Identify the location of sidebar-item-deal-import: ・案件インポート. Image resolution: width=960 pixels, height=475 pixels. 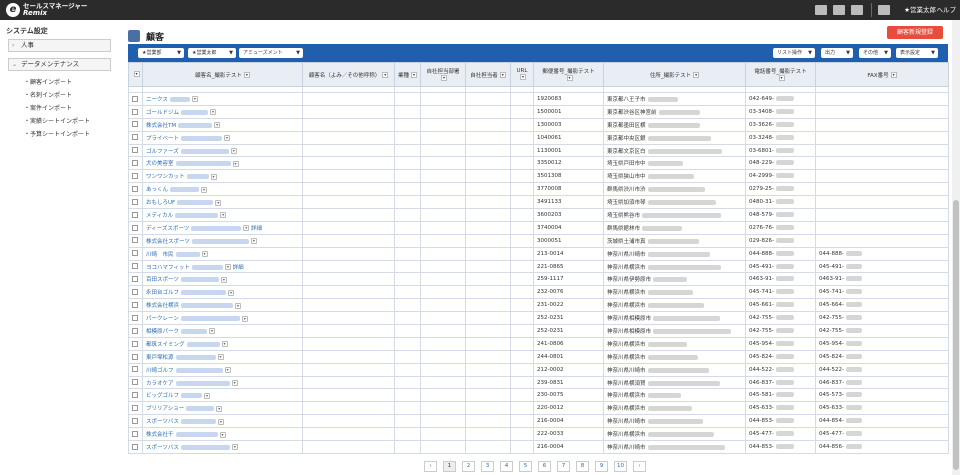
(48, 107).